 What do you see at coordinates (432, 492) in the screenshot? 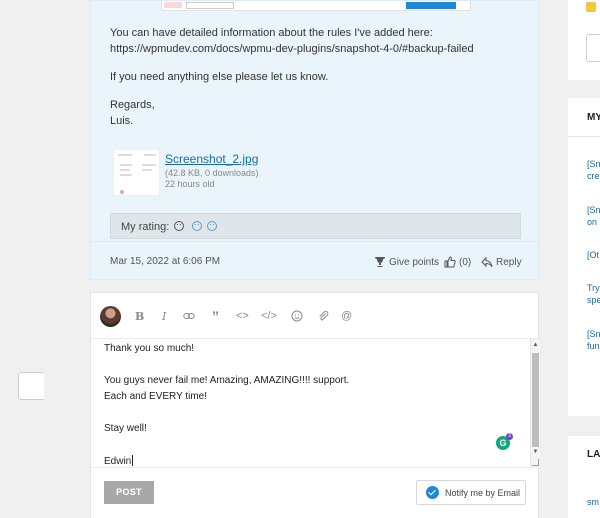
I see `check-circle-icon` at bounding box center [432, 492].